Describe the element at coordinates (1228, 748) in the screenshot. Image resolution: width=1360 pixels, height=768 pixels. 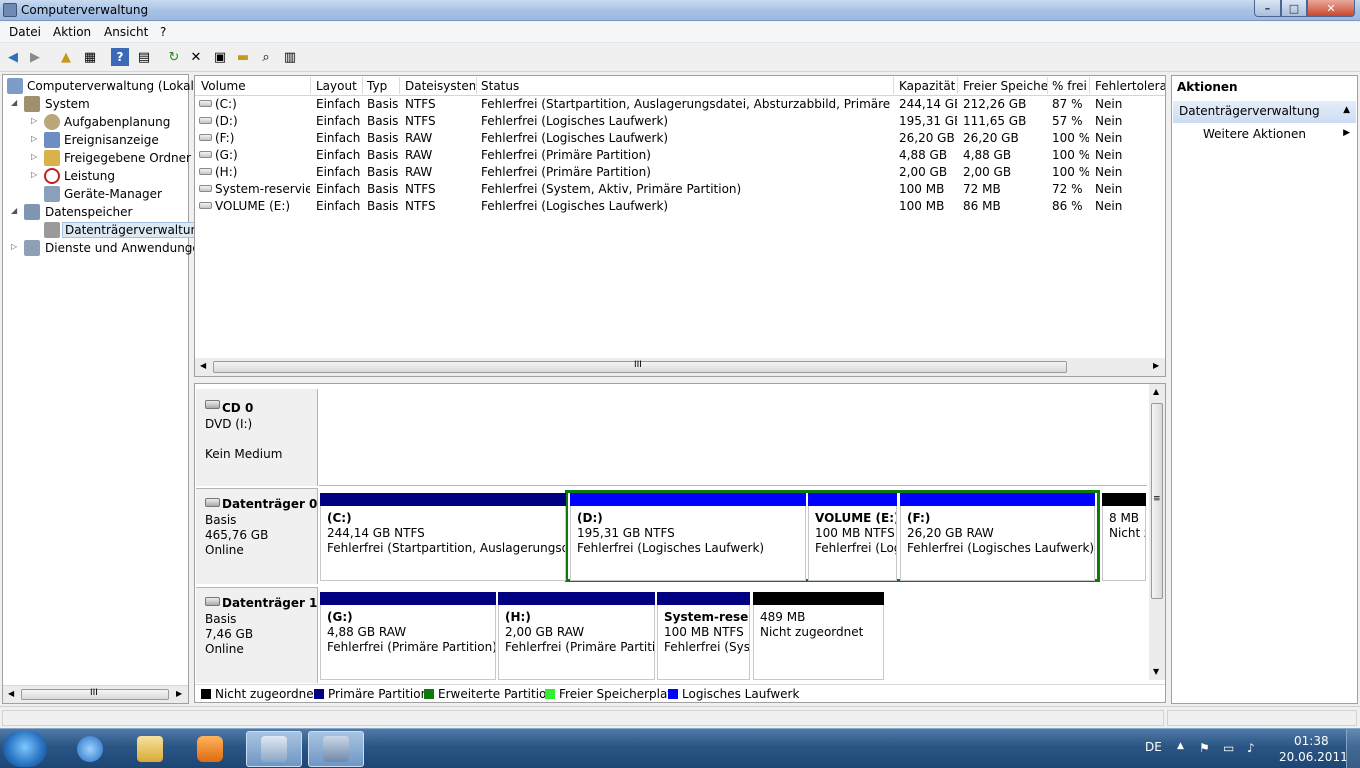
I see `network-icon: ▭` at that location.